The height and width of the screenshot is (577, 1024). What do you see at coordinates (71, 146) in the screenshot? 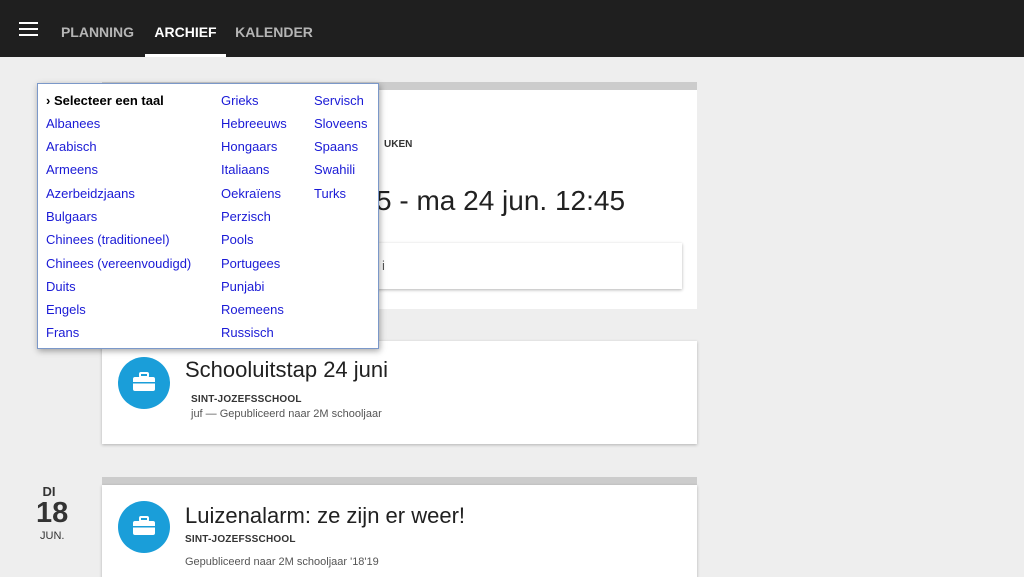
I see `language-option: Arabisch` at bounding box center [71, 146].